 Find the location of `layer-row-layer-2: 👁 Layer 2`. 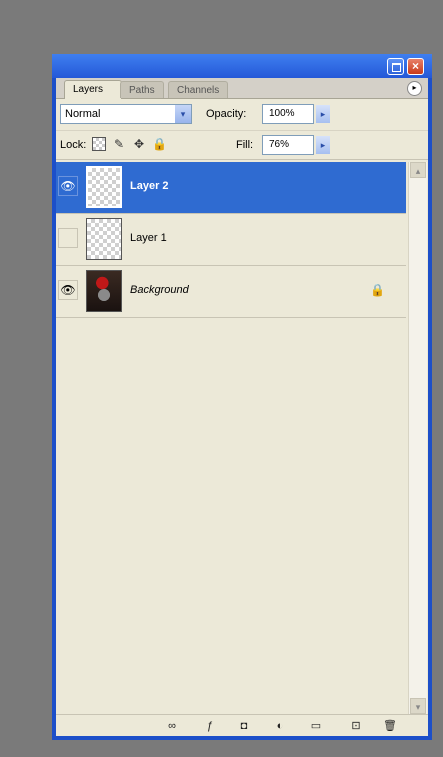

layer-row-layer-2: 👁 Layer 2 is located at coordinates (231, 188).